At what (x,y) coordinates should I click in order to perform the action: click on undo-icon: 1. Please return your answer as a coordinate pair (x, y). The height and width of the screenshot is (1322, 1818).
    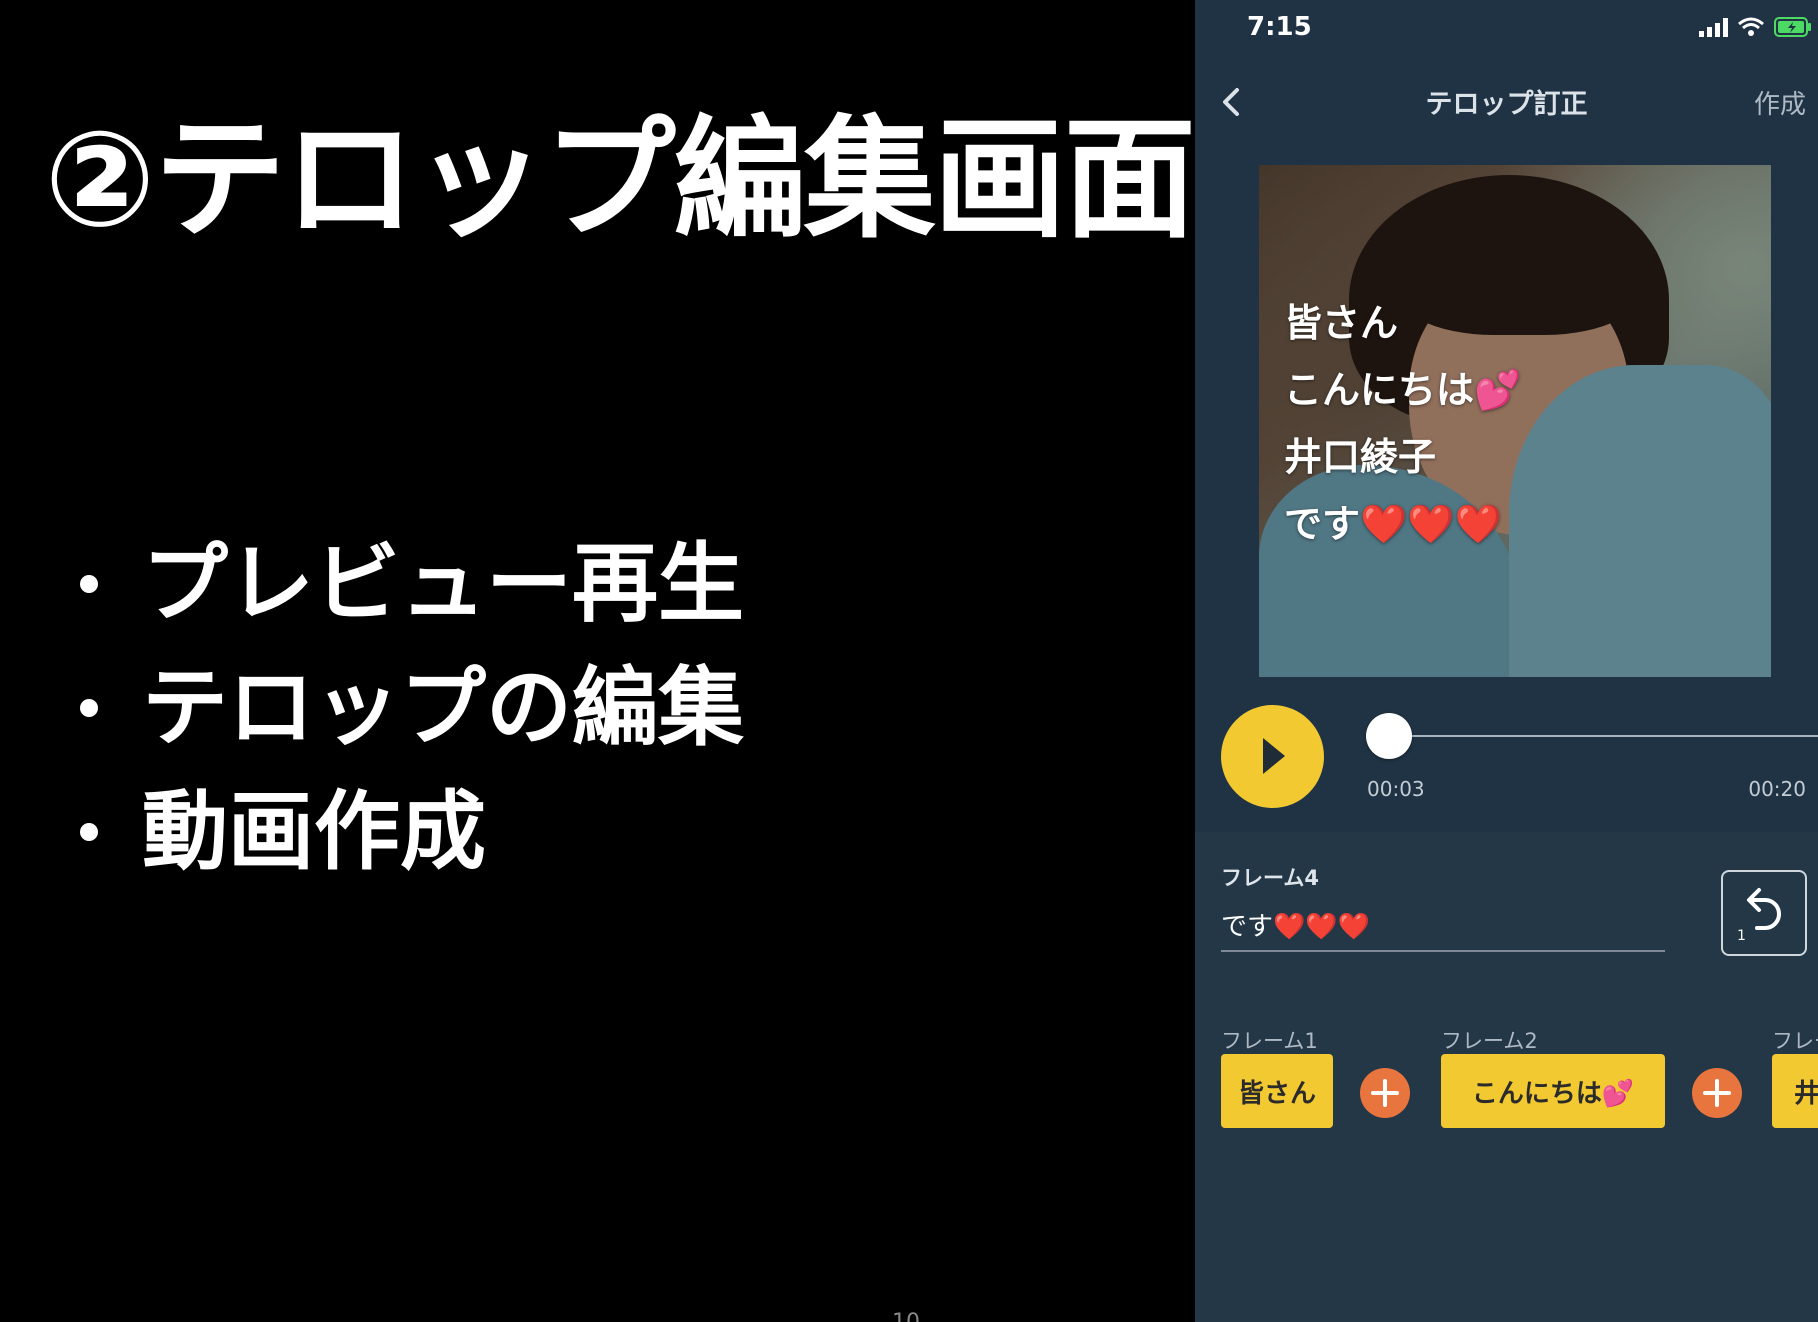
    Looking at the image, I should click on (1759, 916).